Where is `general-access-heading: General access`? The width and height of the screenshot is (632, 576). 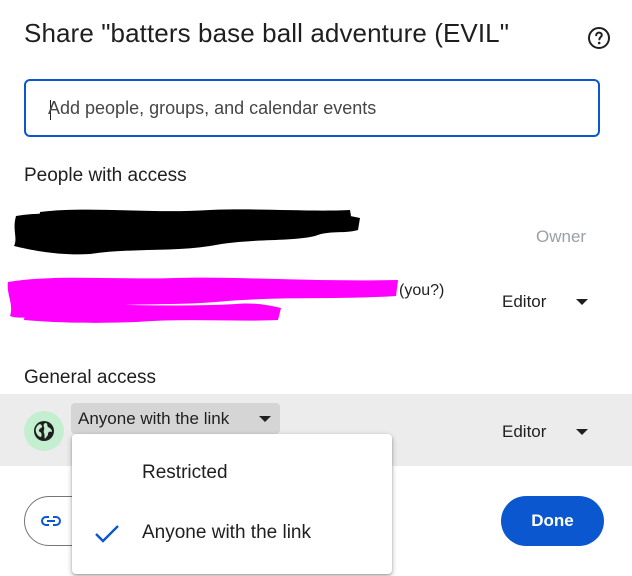
general-access-heading: General access is located at coordinates (90, 377).